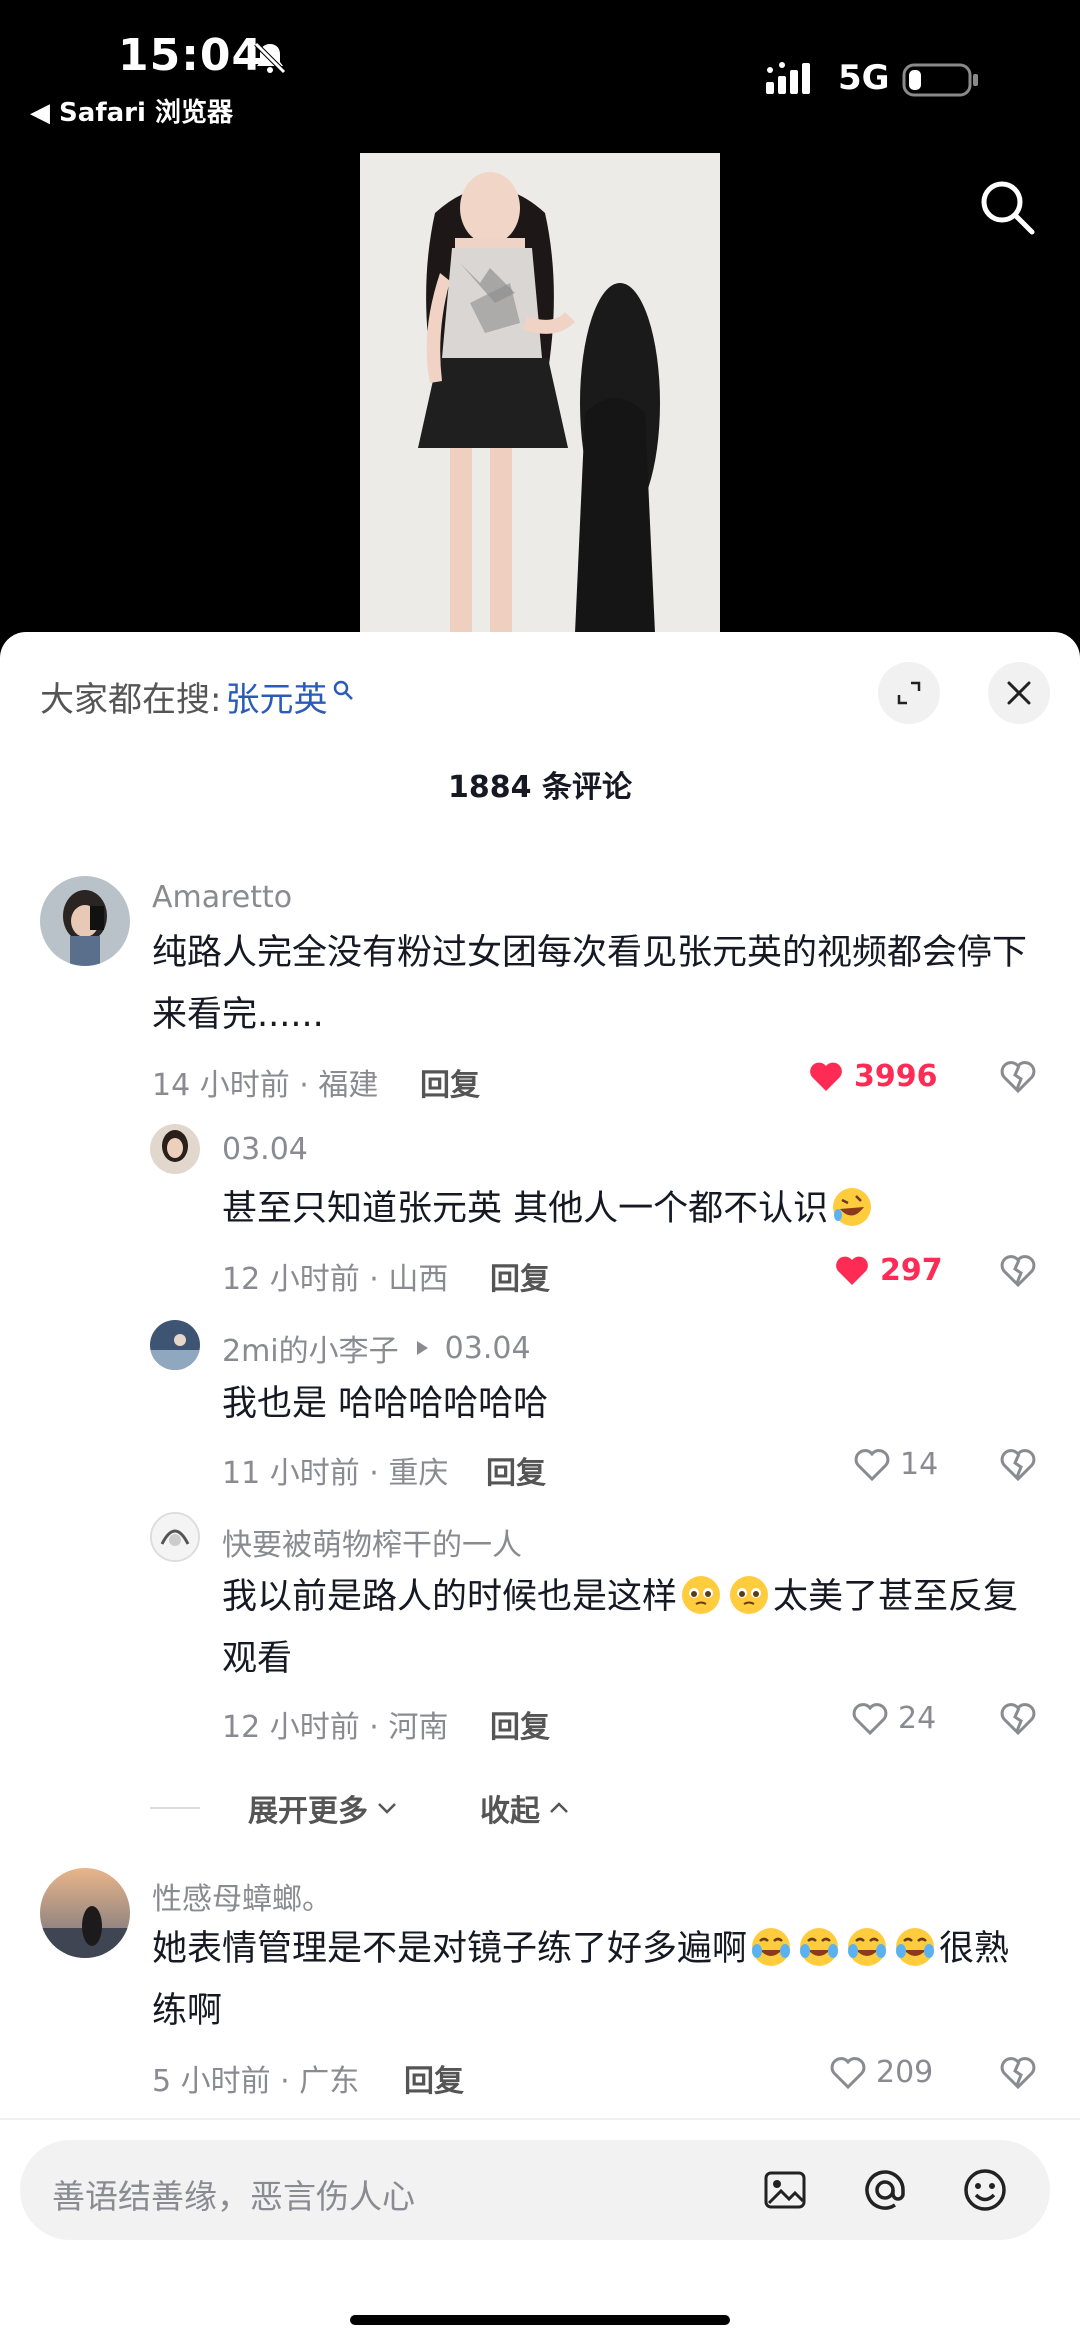  Describe the element at coordinates (335, 1473) in the screenshot. I see `comment-meta: 11 小时前 · 重庆` at that location.